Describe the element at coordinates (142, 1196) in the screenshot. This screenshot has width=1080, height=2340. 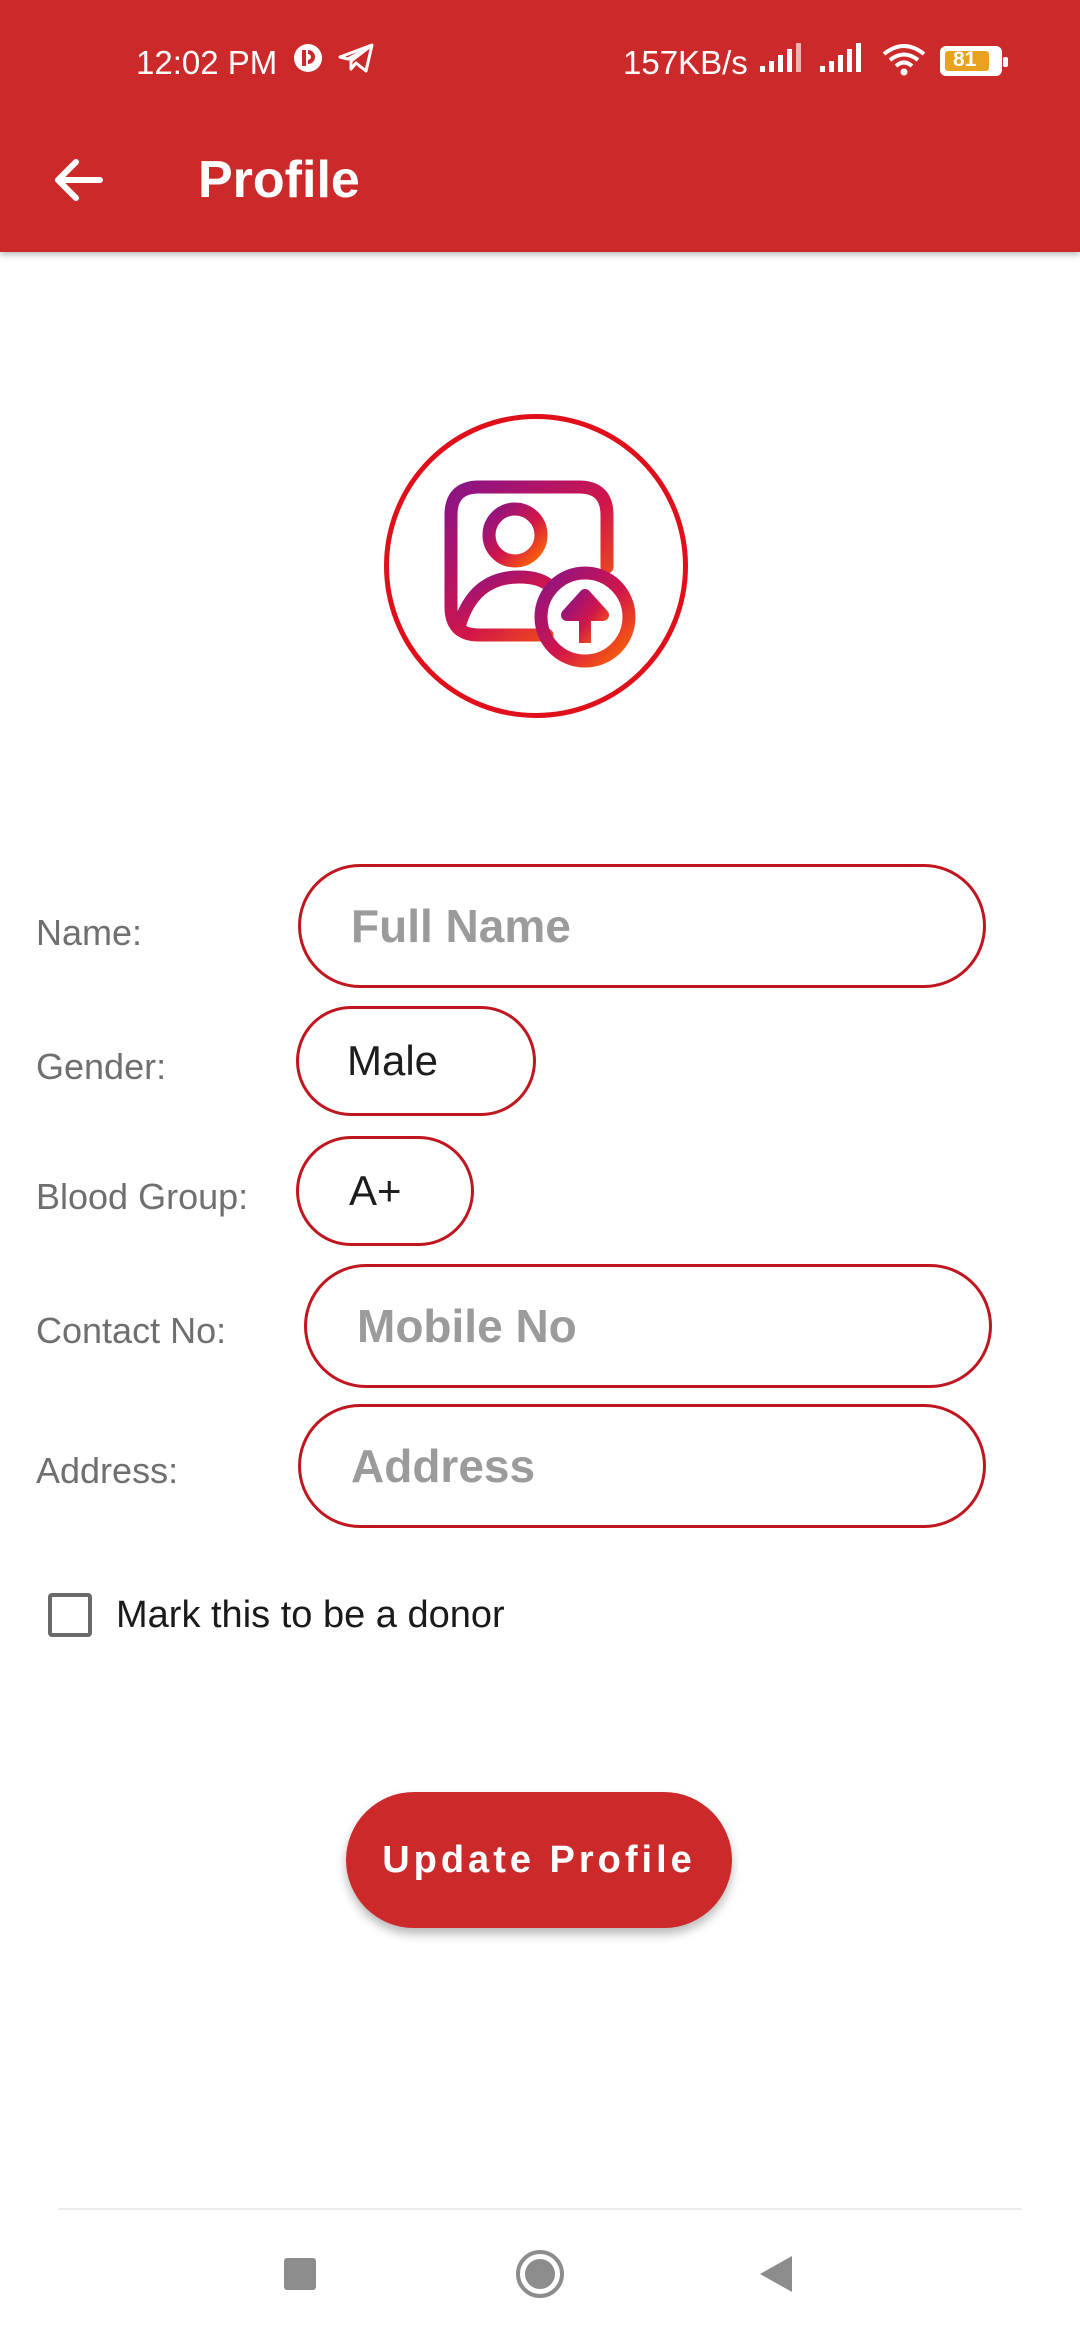
I see `blood-group-label: Blood Group:` at that location.